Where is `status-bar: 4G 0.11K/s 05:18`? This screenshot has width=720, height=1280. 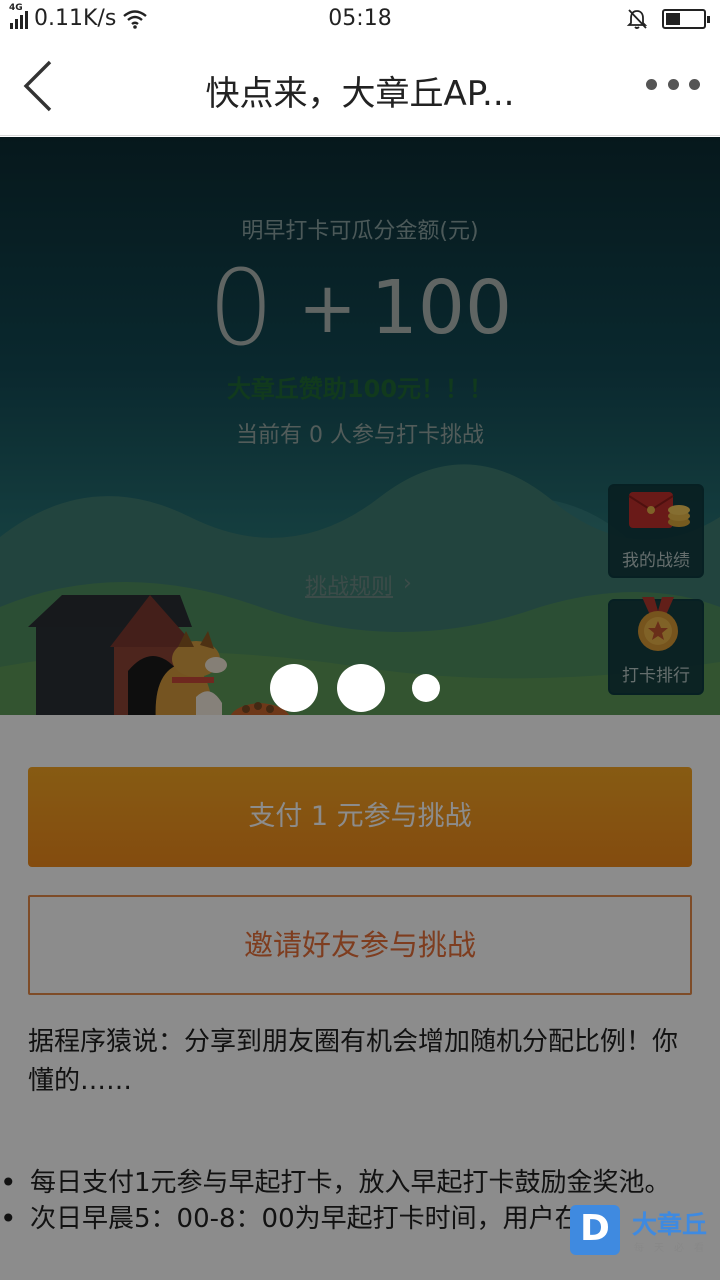
status-bar: 4G 0.11K/s 05:18 is located at coordinates (360, 19).